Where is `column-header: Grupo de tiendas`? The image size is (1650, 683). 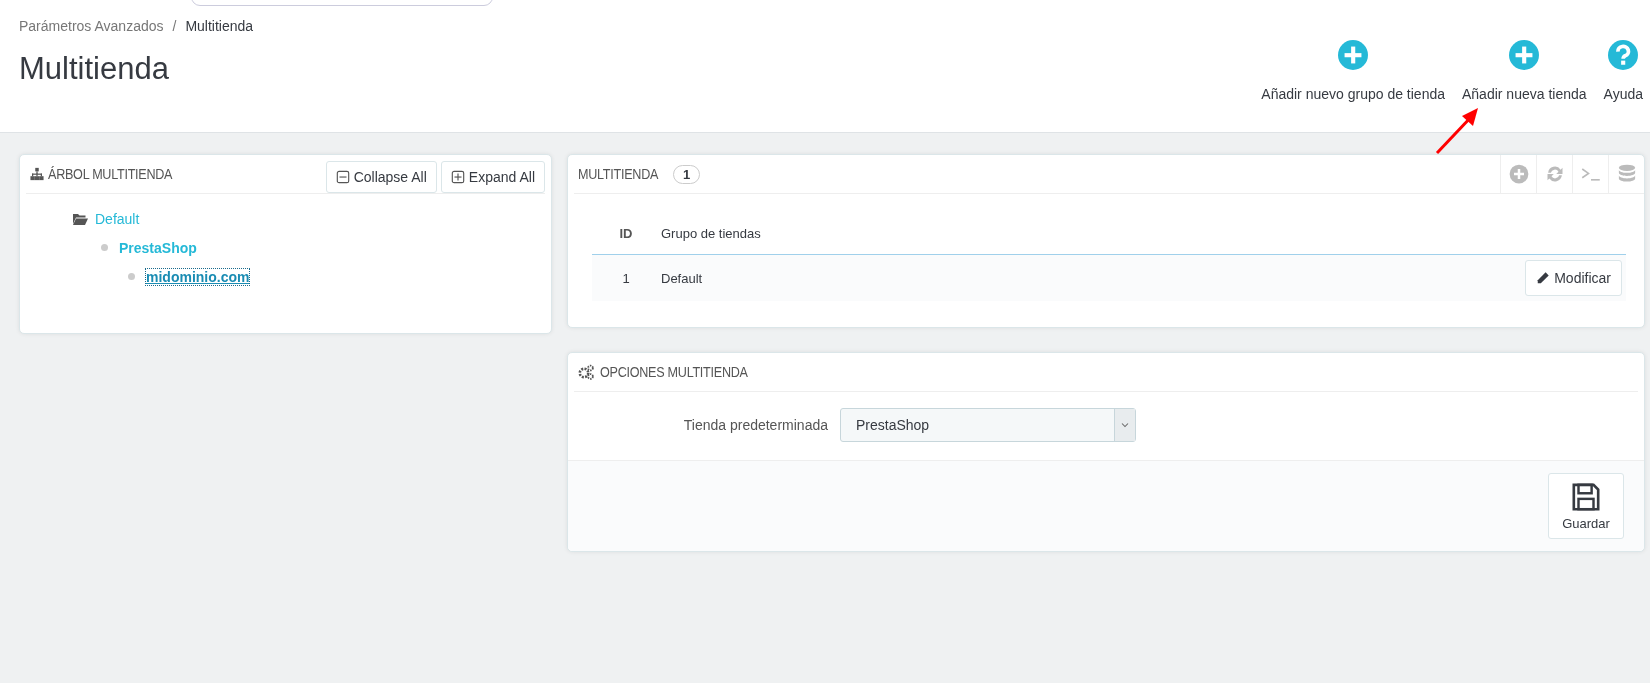
column-header: Grupo de tiendas is located at coordinates (901, 233).